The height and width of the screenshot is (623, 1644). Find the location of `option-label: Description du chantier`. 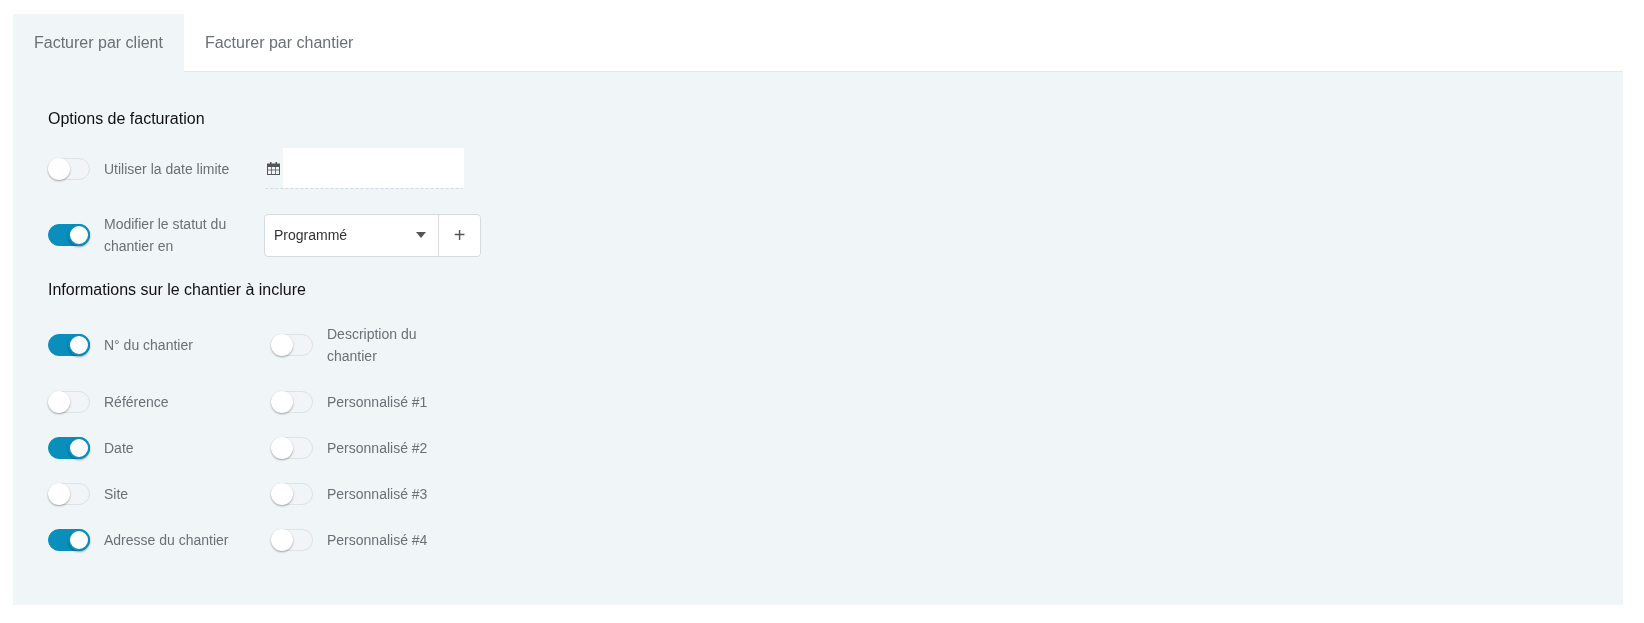

option-label: Description du chantier is located at coordinates (372, 345).